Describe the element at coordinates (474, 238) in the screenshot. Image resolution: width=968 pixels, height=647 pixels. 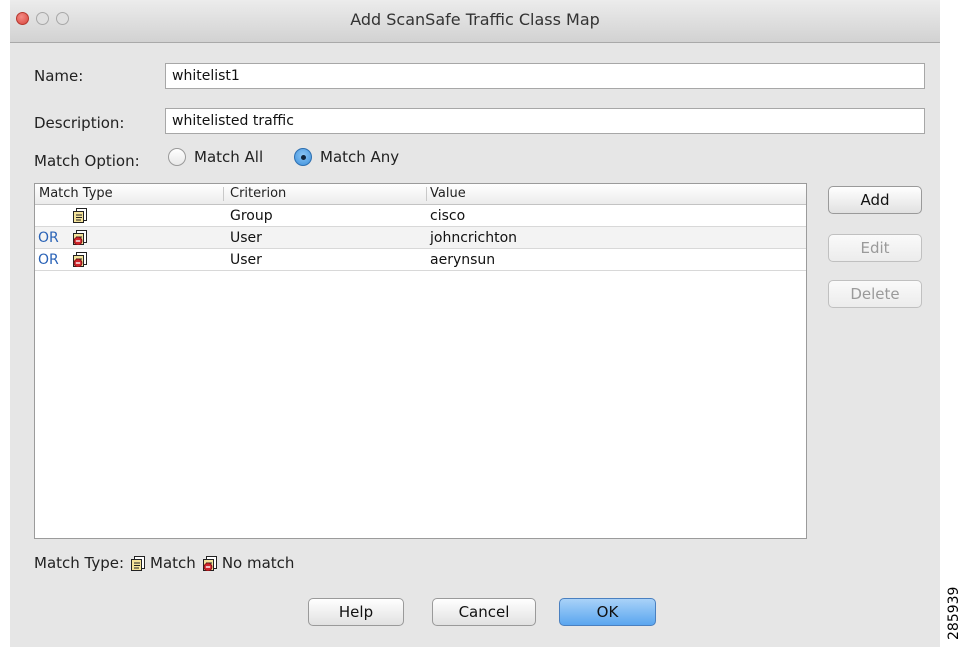
I see `value-cell: johncrichton` at that location.